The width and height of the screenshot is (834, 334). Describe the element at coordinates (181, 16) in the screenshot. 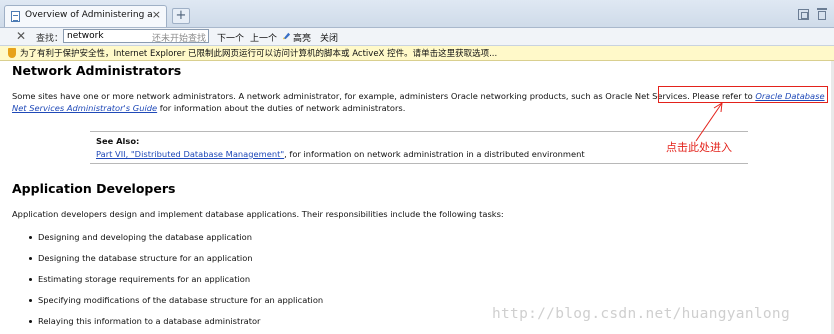

I see `new-tab-button: +` at that location.